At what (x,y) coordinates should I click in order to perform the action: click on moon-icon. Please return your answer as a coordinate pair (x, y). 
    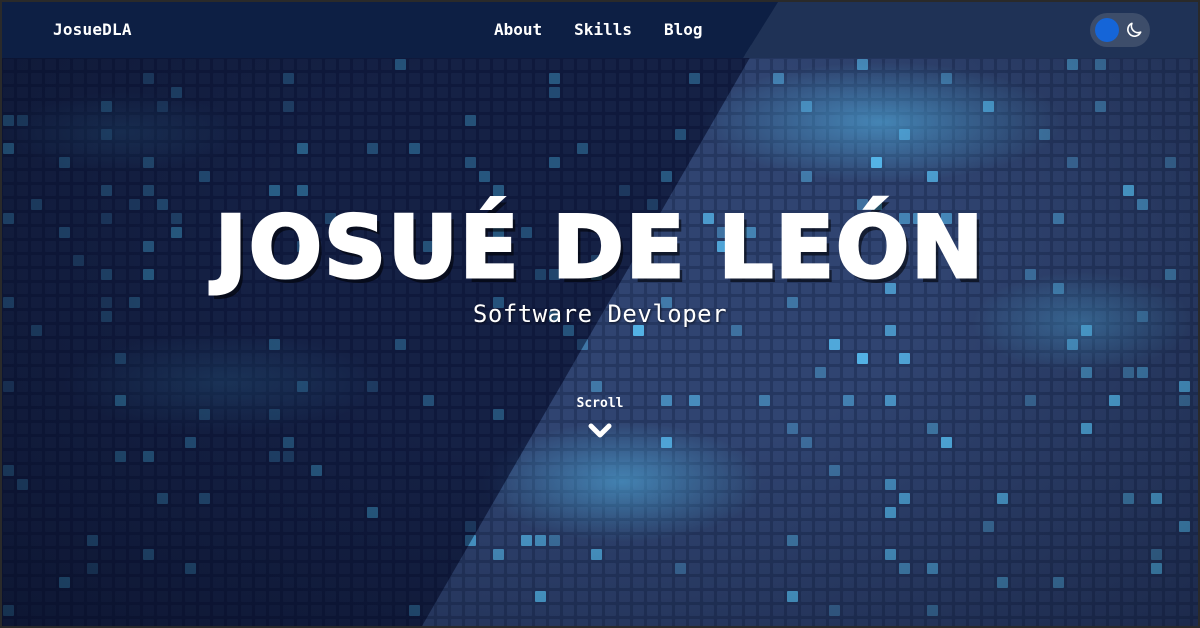
    Looking at the image, I should click on (1134, 29).